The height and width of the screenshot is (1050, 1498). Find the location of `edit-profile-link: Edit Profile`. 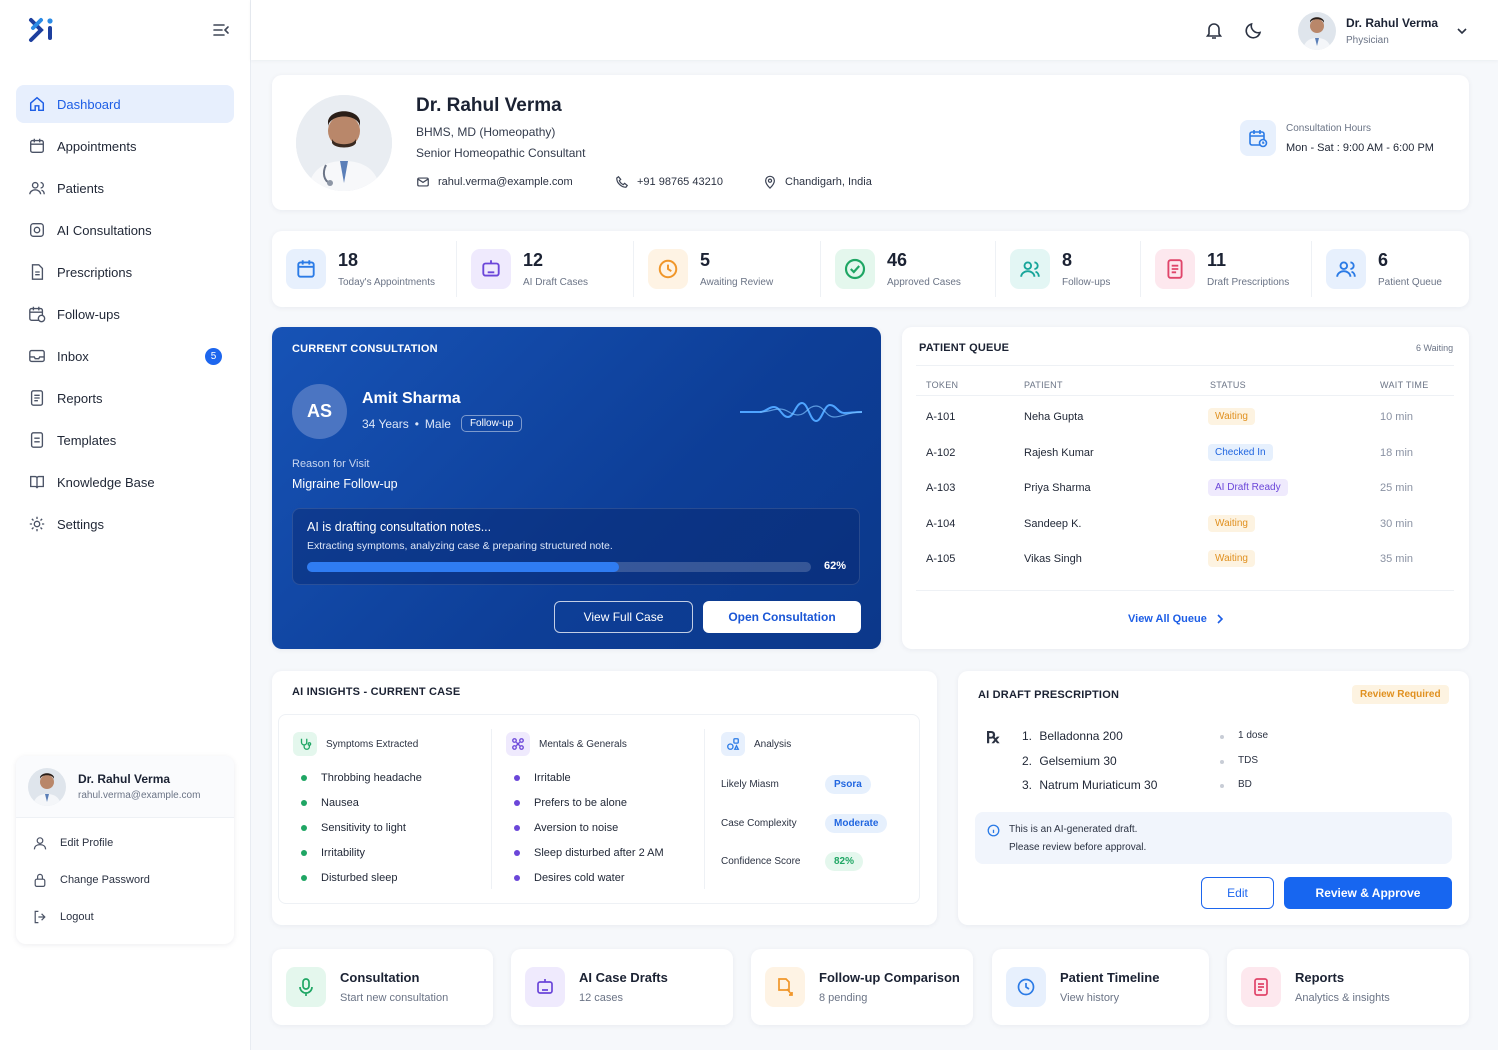

edit-profile-link: Edit Profile is located at coordinates (125, 842).